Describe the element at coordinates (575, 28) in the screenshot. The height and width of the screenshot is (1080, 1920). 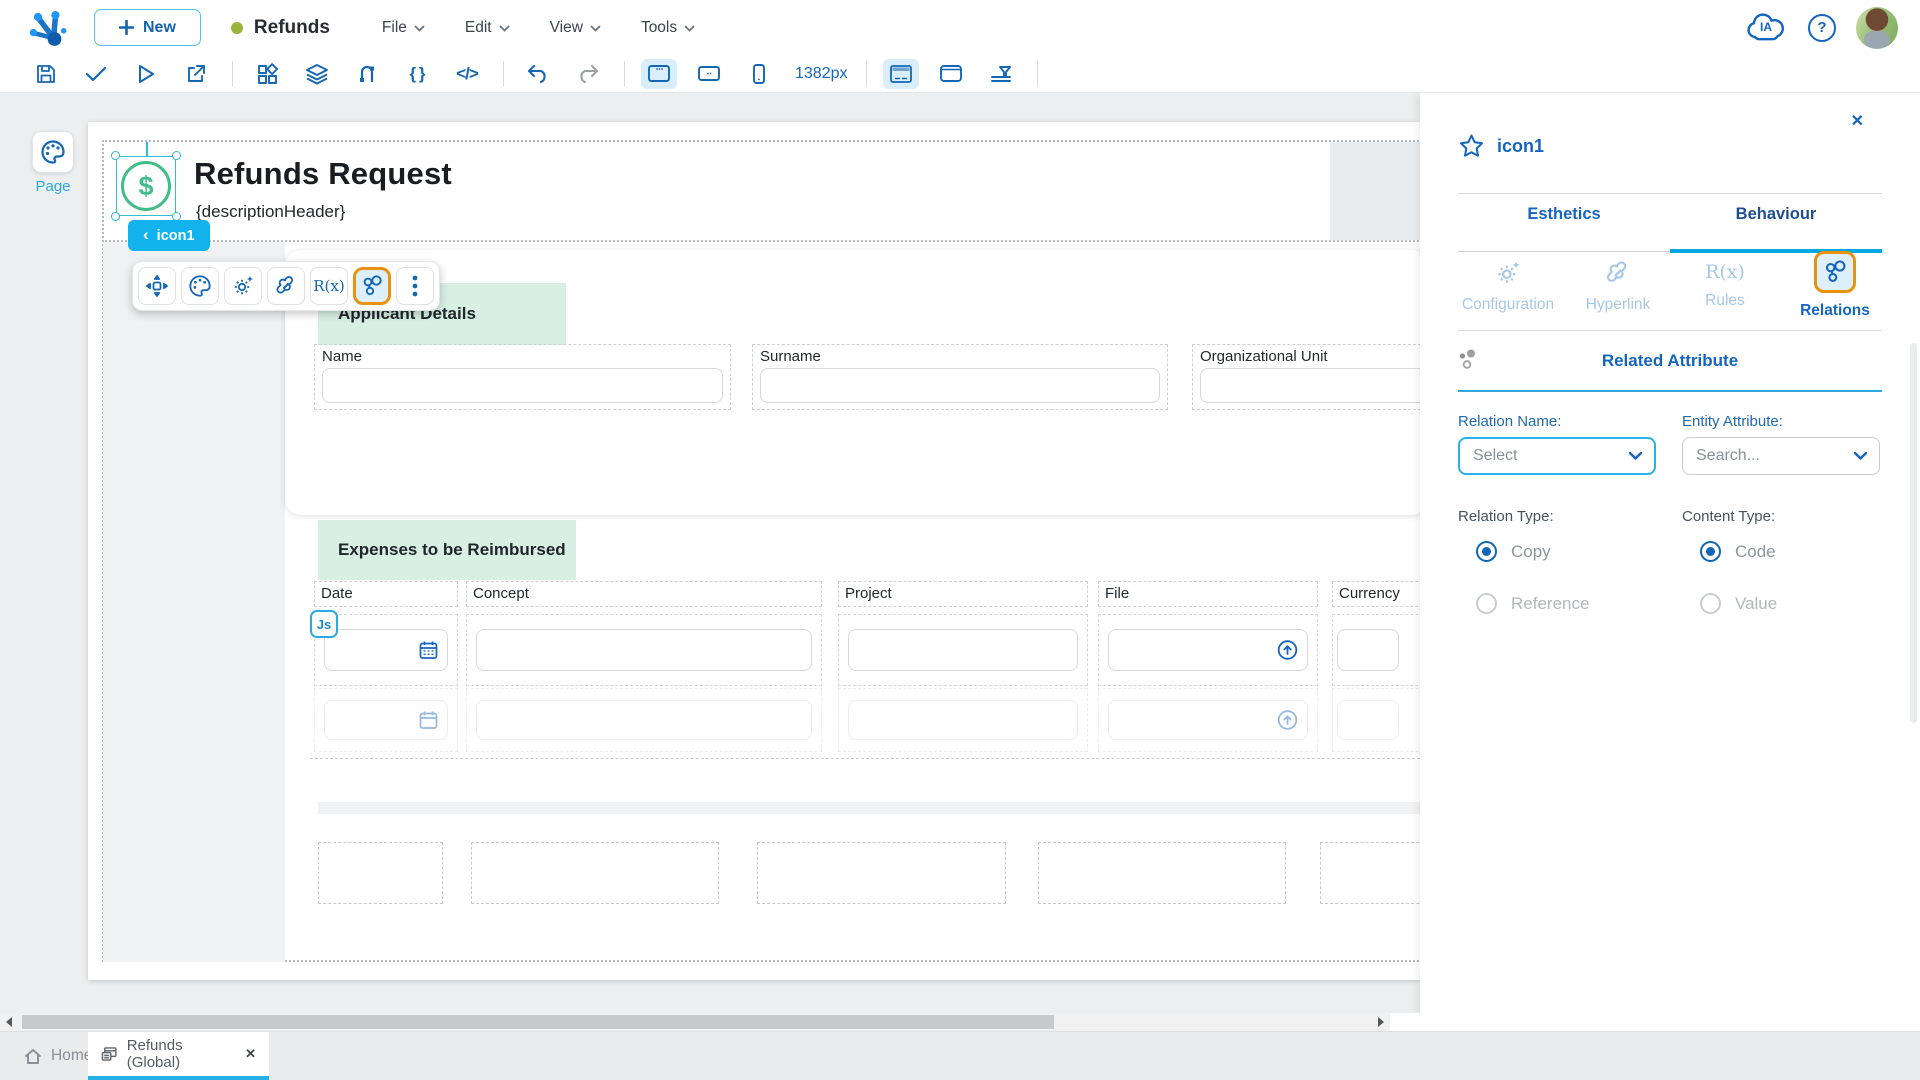
I see `menu-view: View` at that location.